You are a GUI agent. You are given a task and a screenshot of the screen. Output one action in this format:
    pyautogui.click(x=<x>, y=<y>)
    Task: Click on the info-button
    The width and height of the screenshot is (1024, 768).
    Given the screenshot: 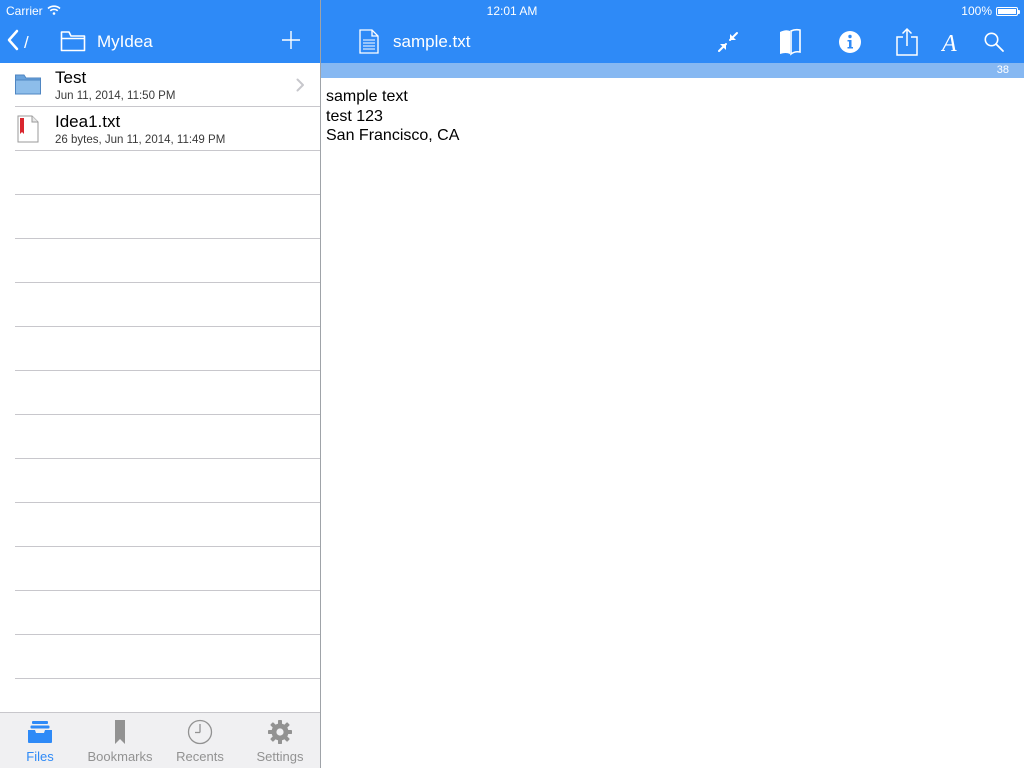 What is the action you would take?
    pyautogui.click(x=850, y=42)
    